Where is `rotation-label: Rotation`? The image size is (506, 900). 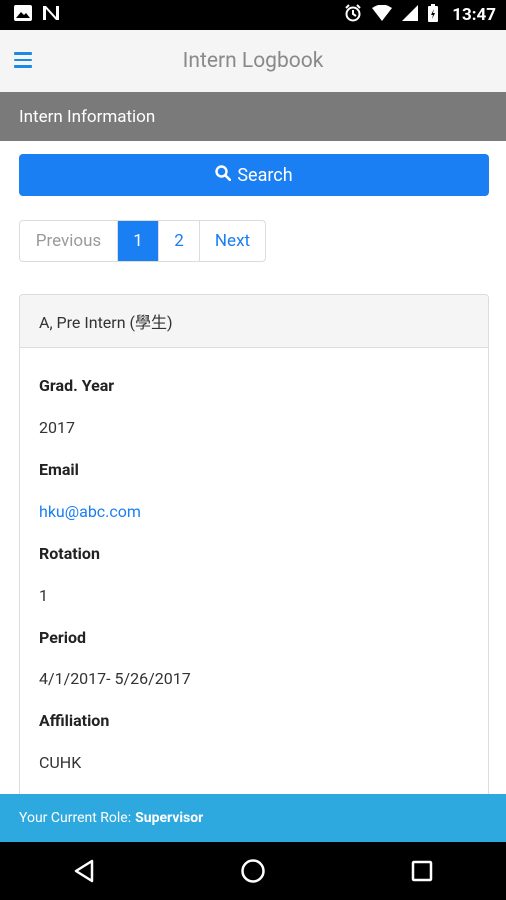 rotation-label: Rotation is located at coordinates (69, 553).